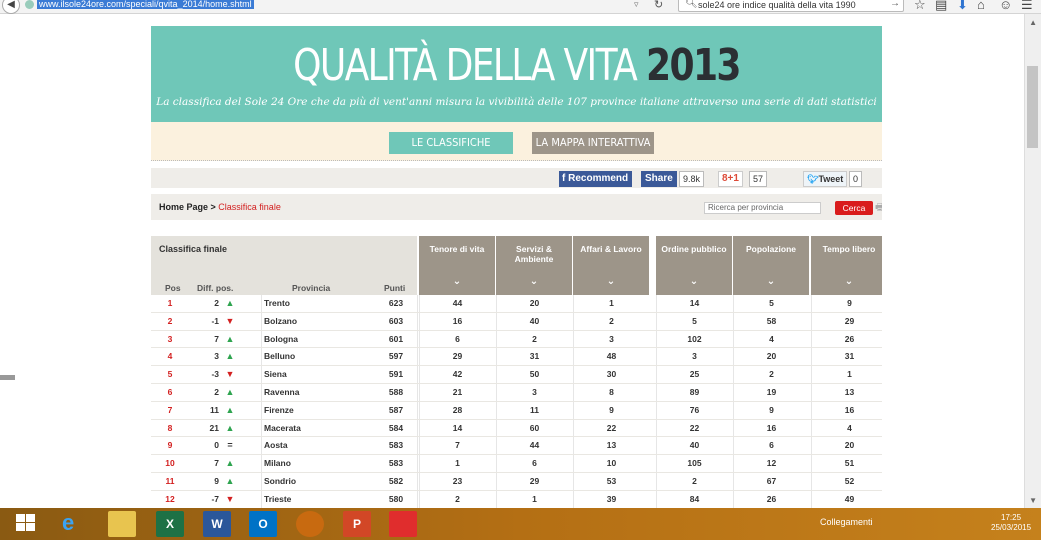  I want to click on rank-cell: 12, so click(170, 498).